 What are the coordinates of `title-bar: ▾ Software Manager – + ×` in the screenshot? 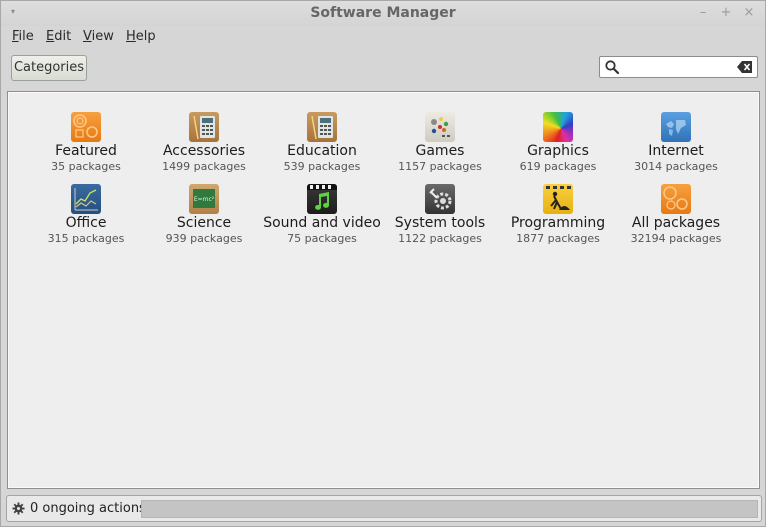 It's located at (383, 13).